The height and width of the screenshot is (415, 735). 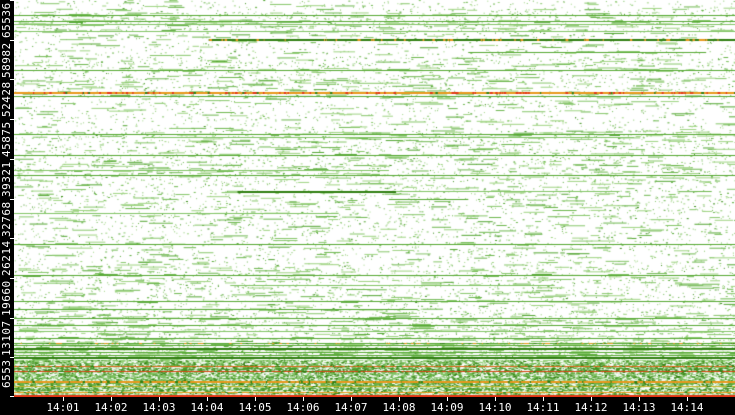 What do you see at coordinates (591, 407) in the screenshot?
I see `x-tick-label: 14:12` at bounding box center [591, 407].